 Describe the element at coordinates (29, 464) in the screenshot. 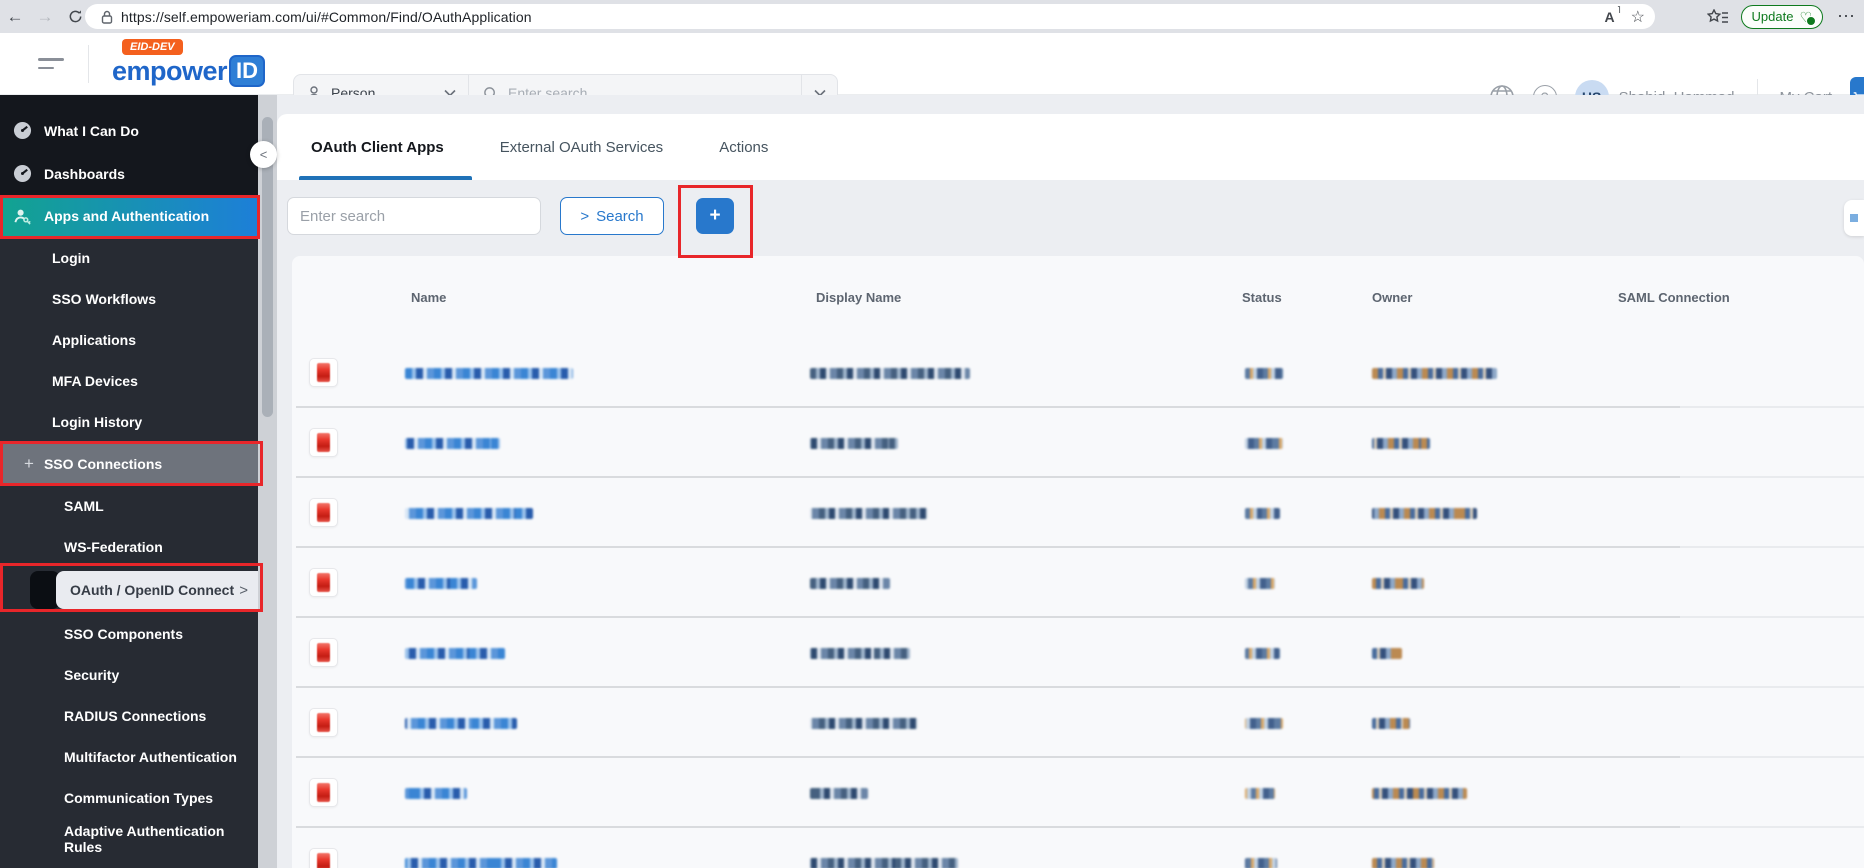

I see `expand-plus-icon: +` at that location.